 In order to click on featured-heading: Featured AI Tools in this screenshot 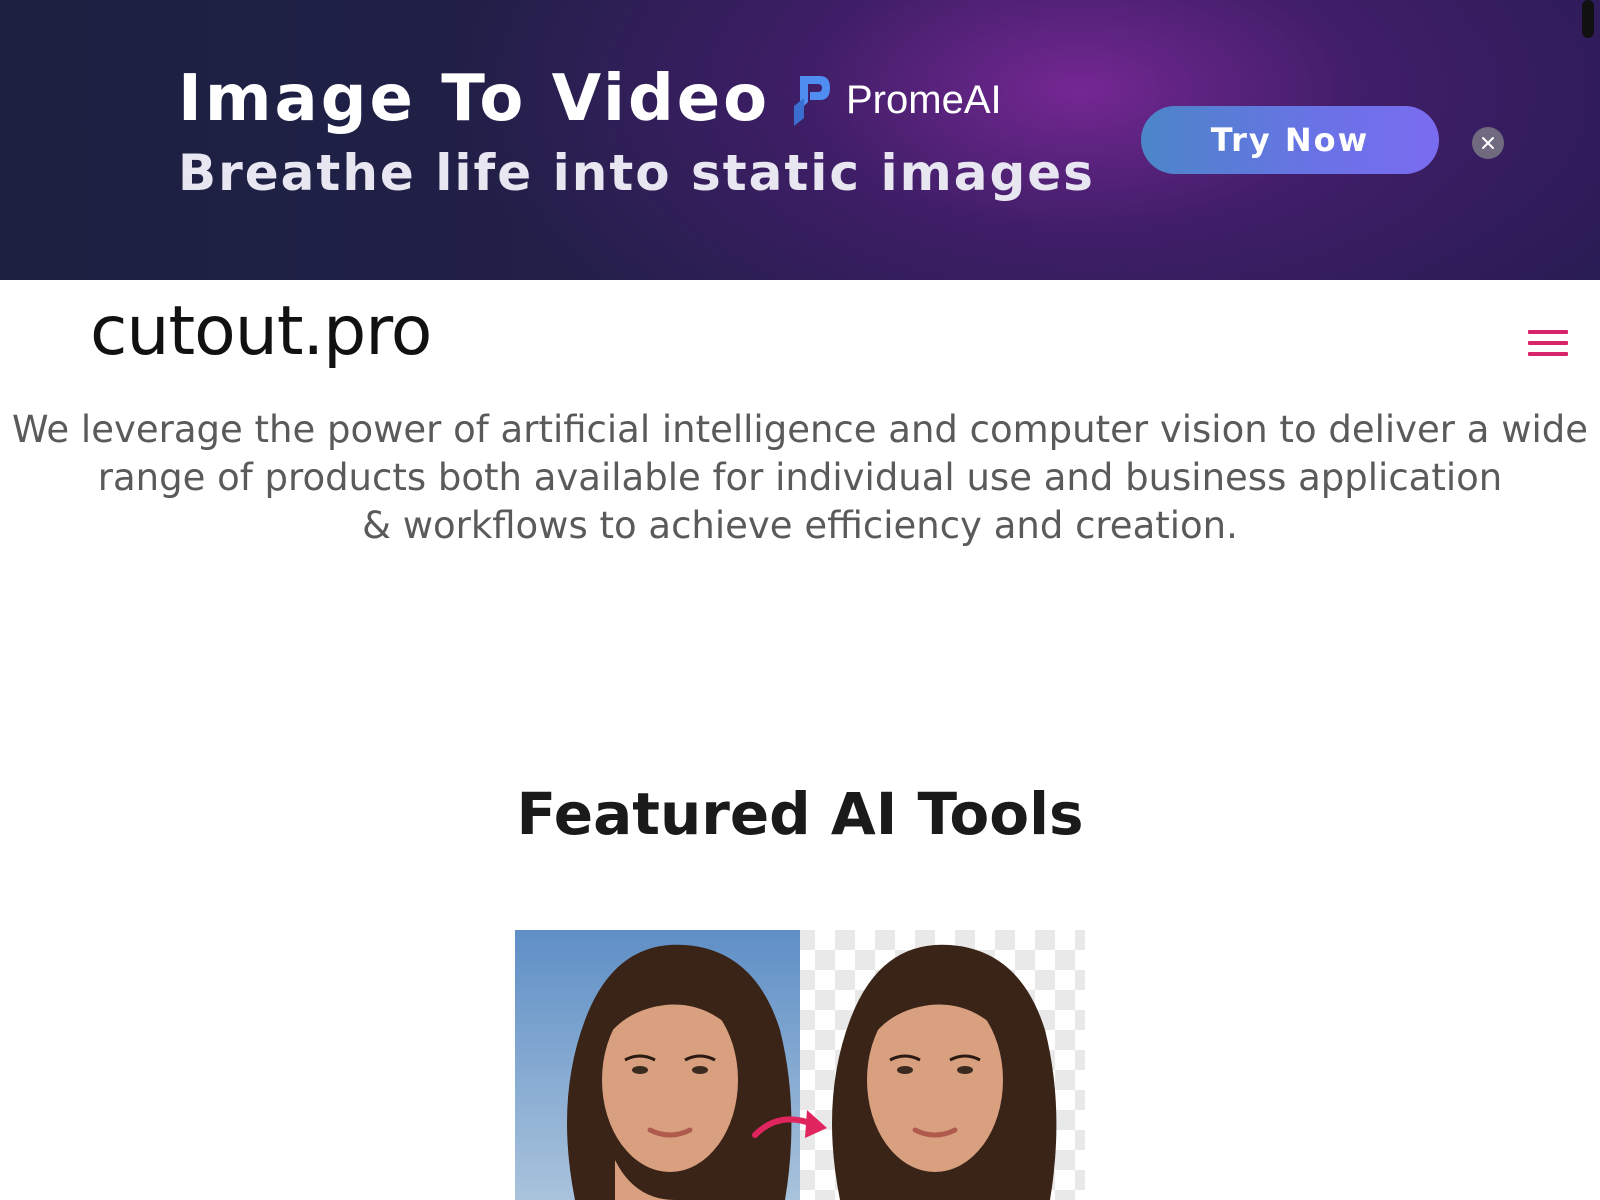, I will do `click(800, 814)`.